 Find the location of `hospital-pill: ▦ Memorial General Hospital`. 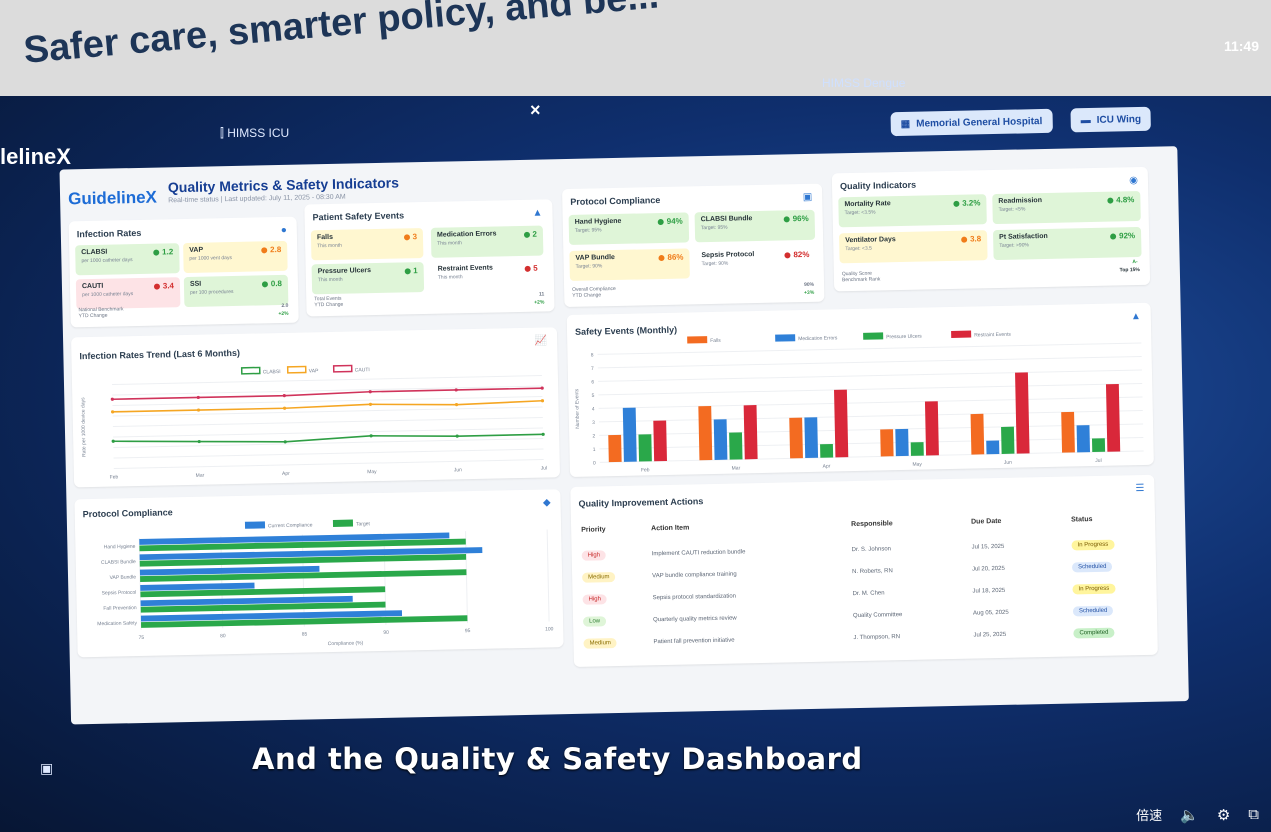

hospital-pill: ▦ Memorial General Hospital is located at coordinates (971, 122).